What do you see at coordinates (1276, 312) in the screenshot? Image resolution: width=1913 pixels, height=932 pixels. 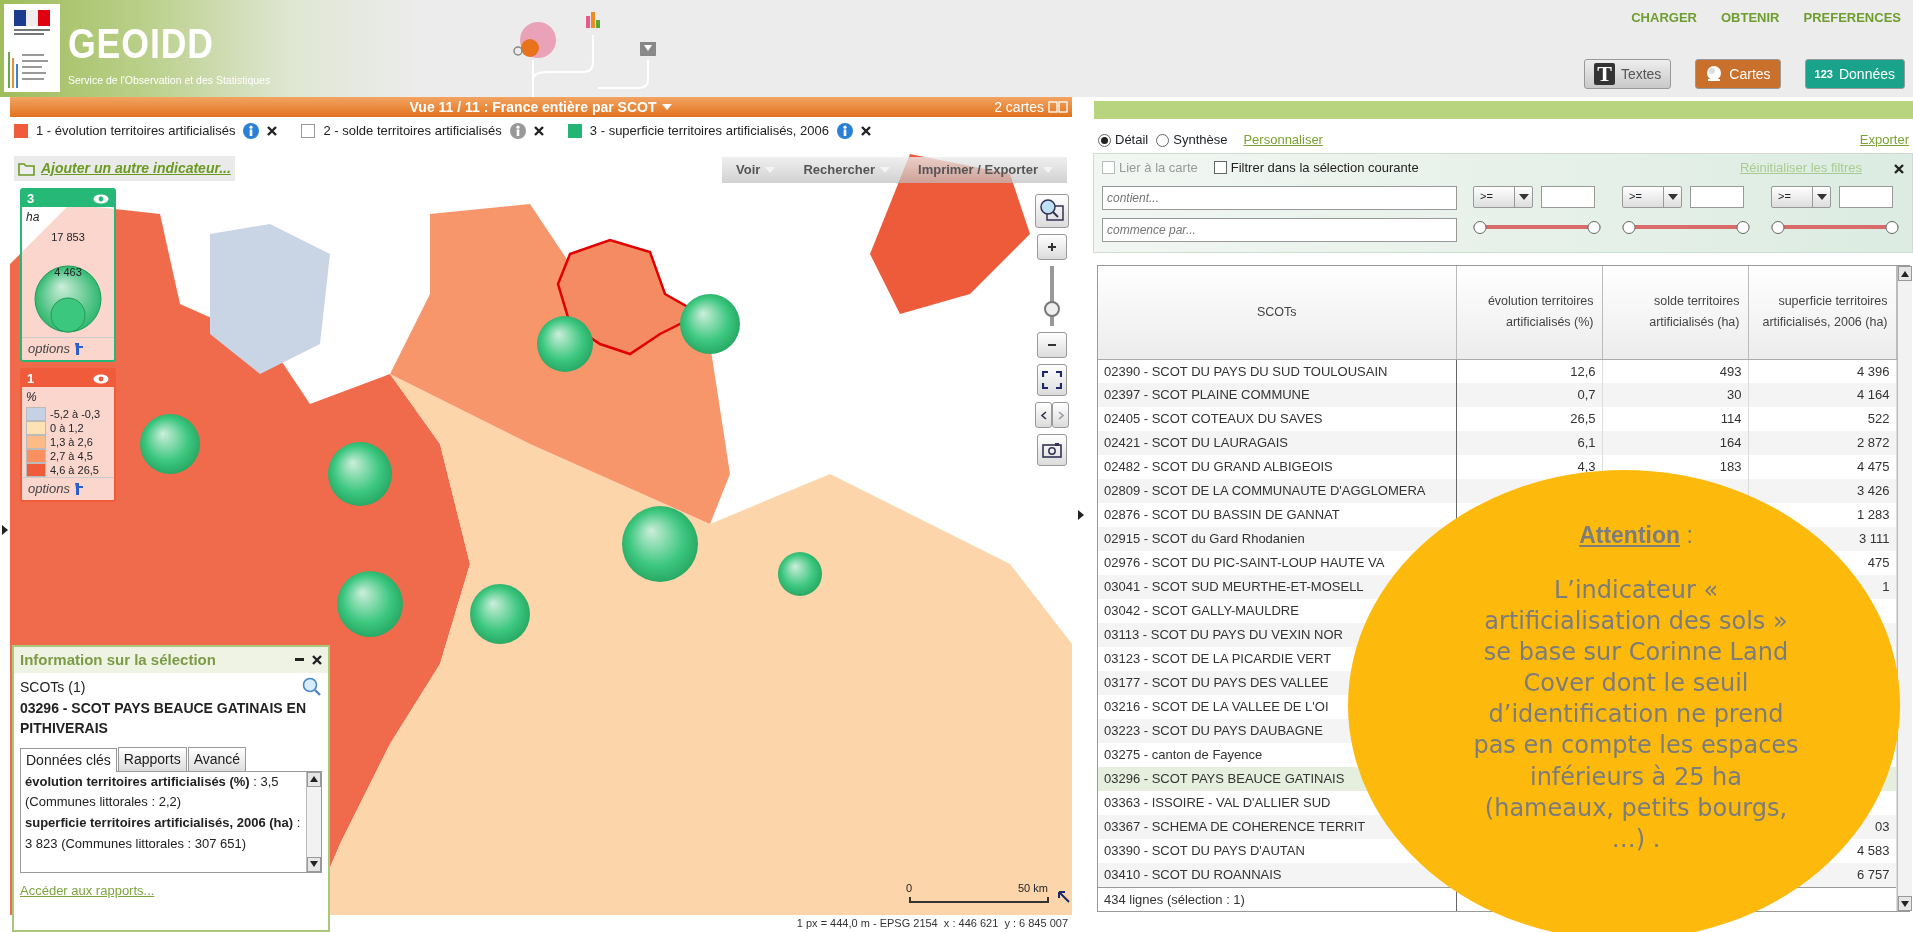 I see `column-header: SCOTs` at bounding box center [1276, 312].